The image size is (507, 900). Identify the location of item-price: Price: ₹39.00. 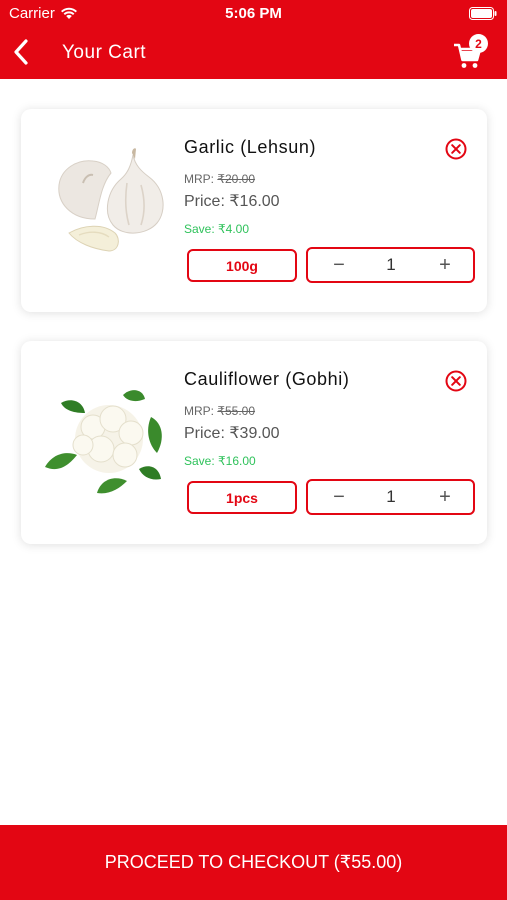
(232, 433).